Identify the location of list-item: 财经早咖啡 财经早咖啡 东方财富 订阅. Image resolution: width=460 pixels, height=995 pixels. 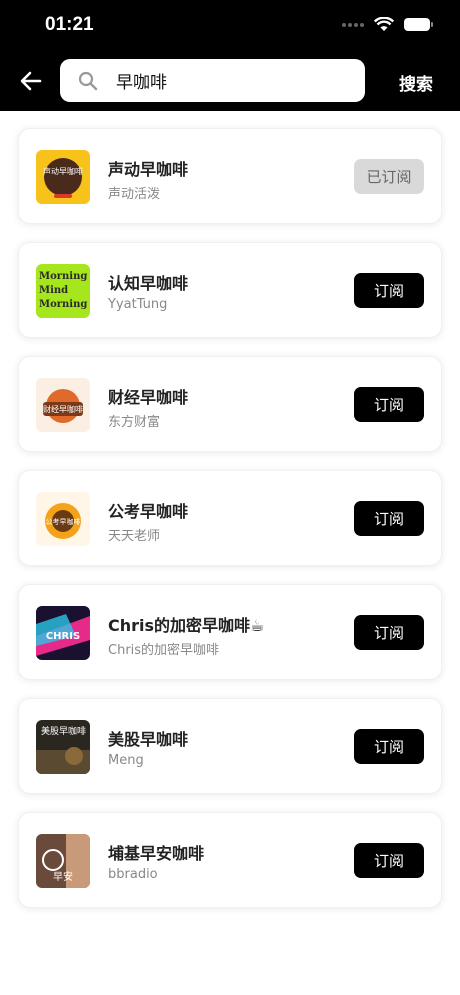
(230, 404).